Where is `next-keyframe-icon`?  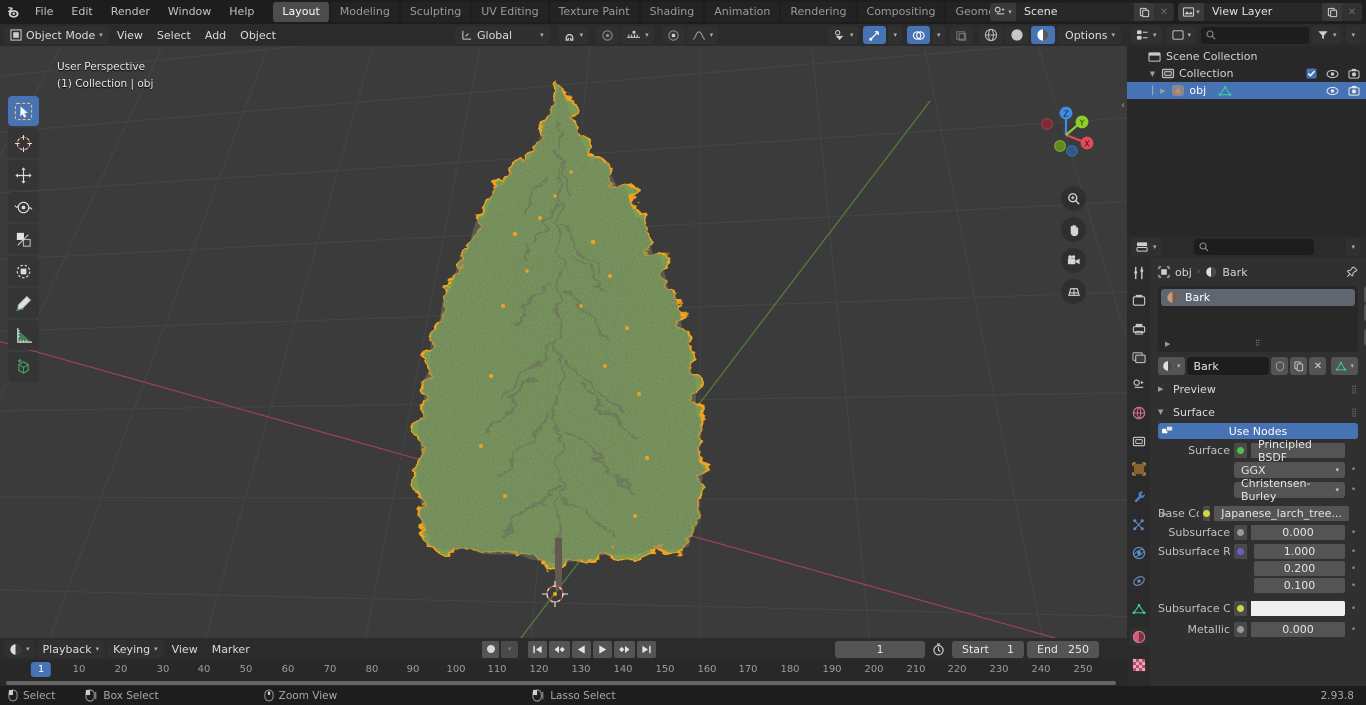 next-keyframe-icon is located at coordinates (624, 649).